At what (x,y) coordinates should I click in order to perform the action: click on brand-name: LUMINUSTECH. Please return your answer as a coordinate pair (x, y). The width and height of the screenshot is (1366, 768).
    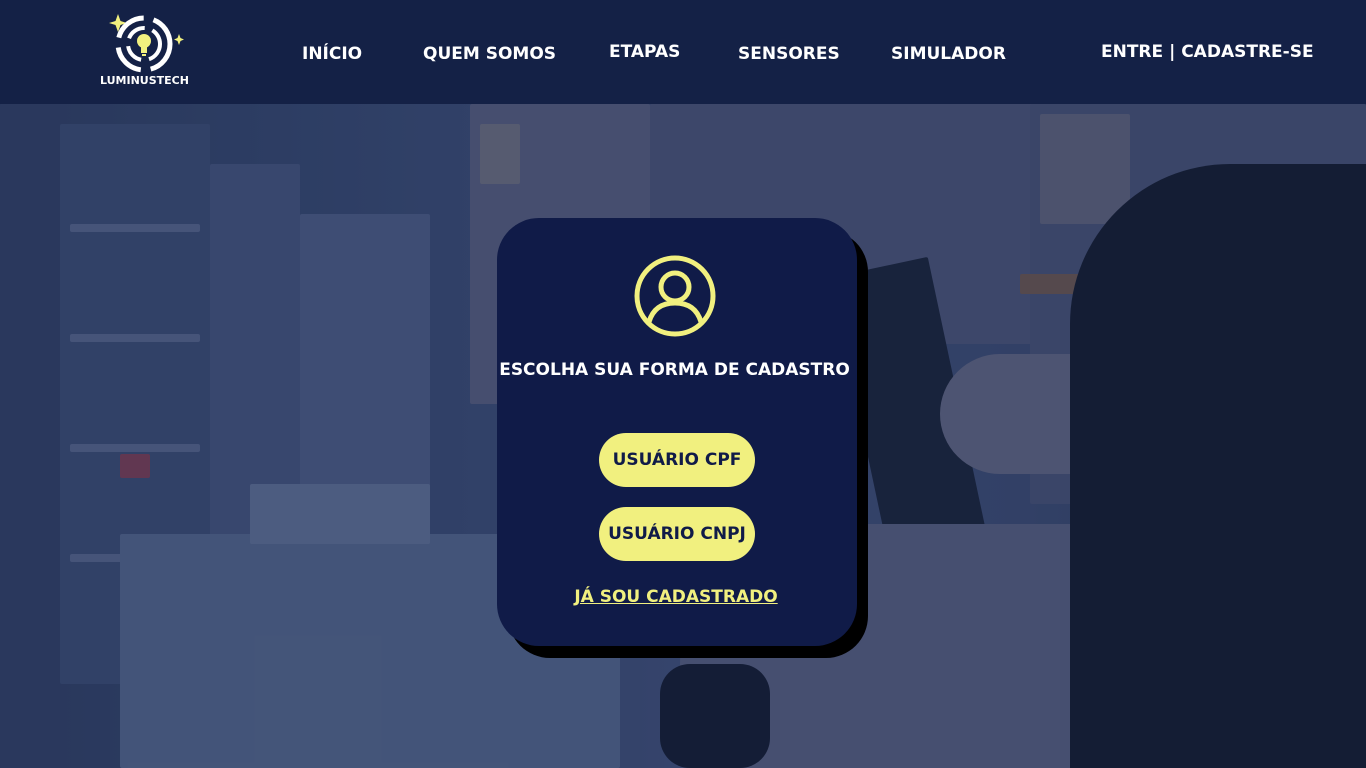
    Looking at the image, I should click on (144, 80).